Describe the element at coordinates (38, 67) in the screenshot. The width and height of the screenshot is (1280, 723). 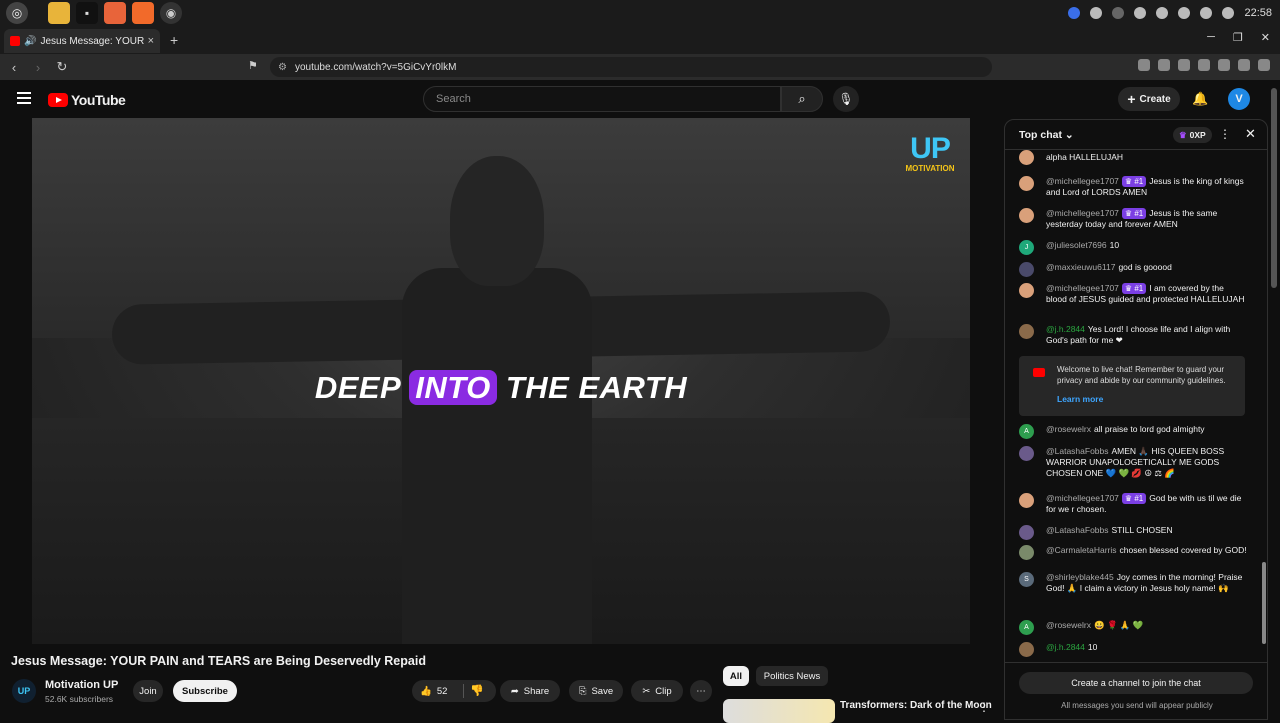
I see `forward-icon: ›` at that location.